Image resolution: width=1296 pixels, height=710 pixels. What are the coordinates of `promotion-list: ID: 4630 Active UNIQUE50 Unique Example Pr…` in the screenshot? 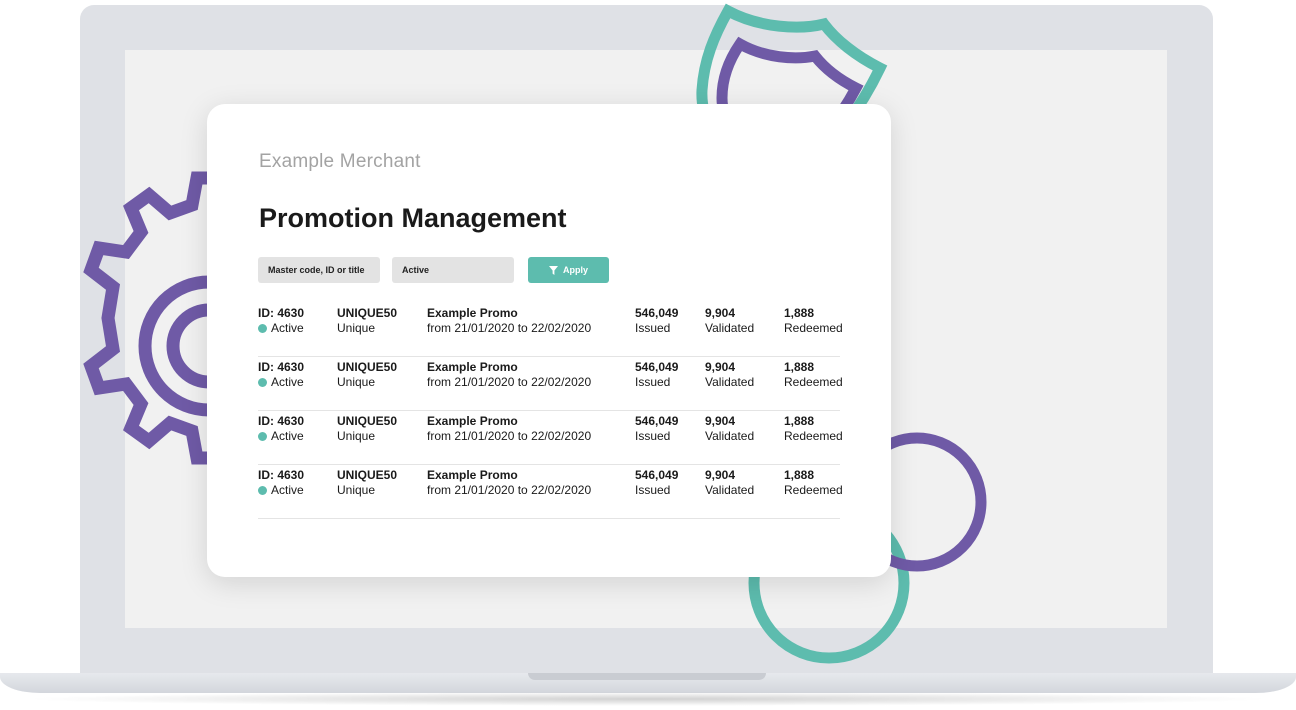 It's located at (550, 411).